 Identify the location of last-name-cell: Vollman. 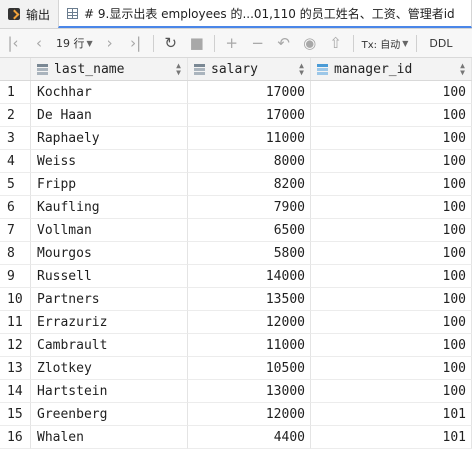
(109, 230).